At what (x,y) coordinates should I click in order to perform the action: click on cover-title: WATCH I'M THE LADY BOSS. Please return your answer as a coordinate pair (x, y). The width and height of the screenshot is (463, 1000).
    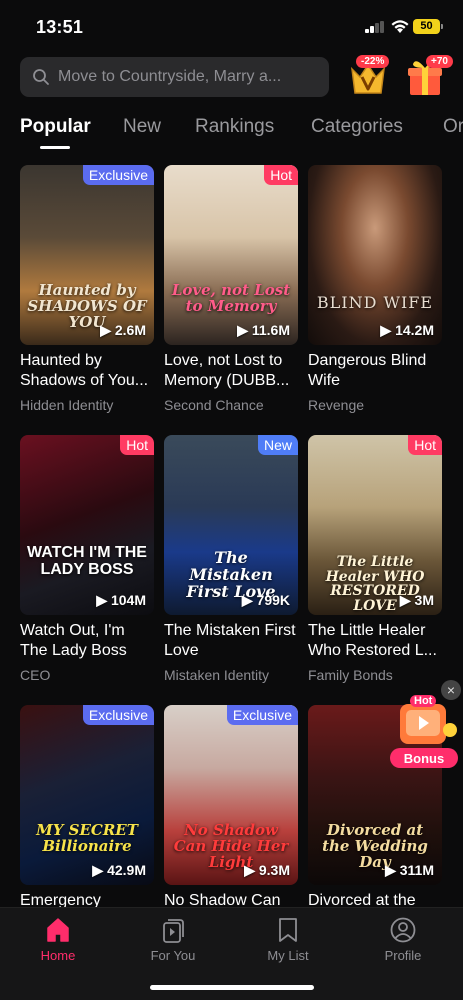
    Looking at the image, I should click on (87, 561).